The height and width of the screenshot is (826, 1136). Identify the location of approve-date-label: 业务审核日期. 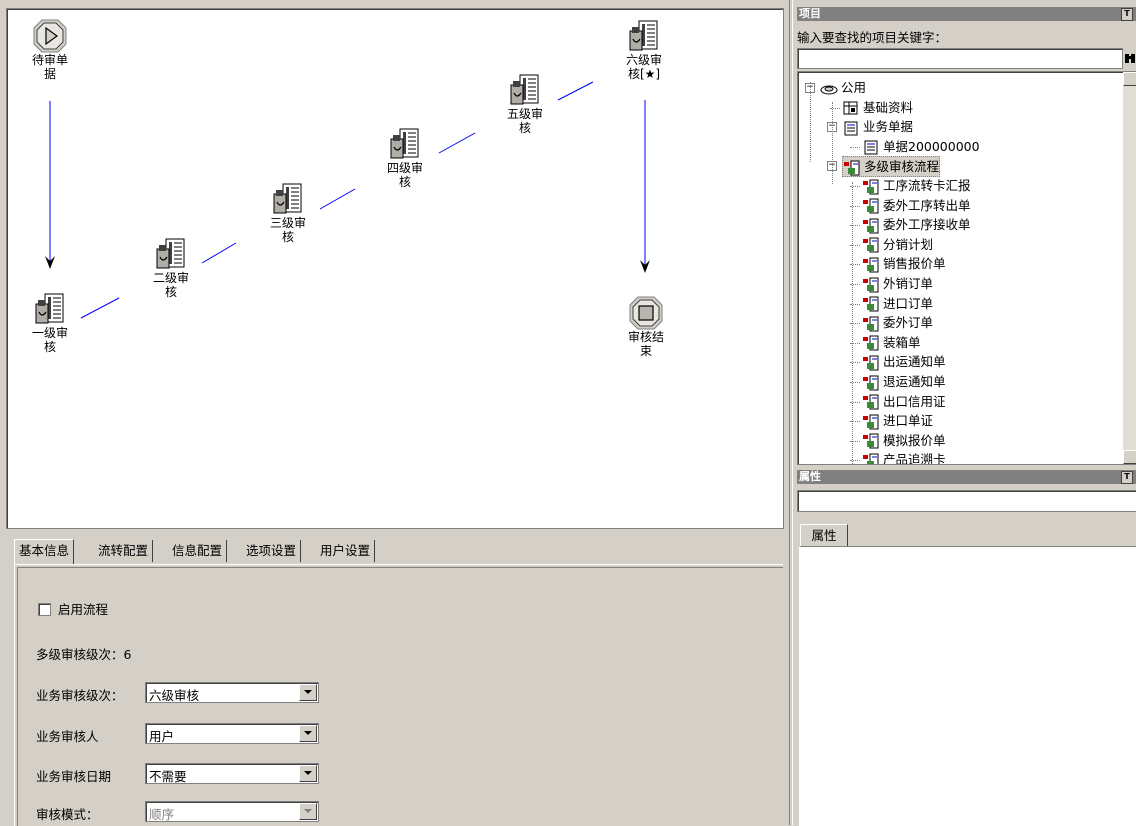
(74, 776).